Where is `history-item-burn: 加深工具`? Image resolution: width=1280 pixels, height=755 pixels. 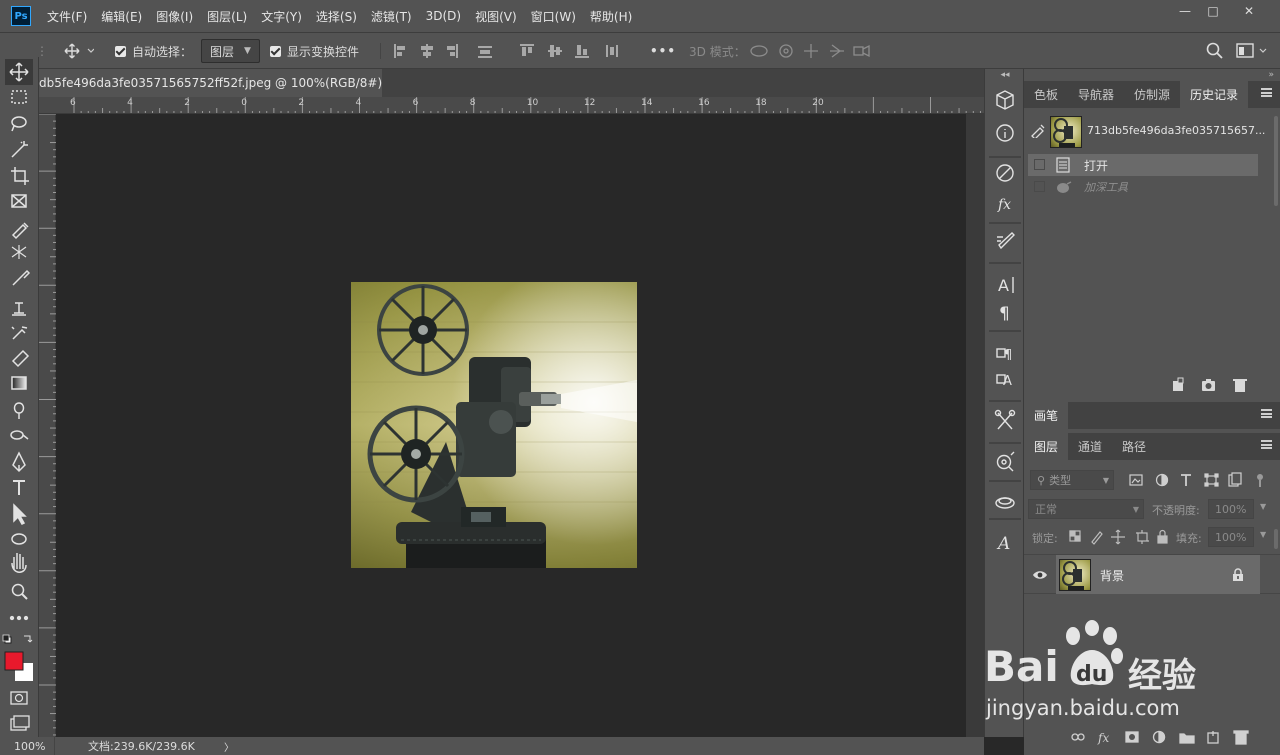 history-item-burn: 加深工具 is located at coordinates (1144, 187).